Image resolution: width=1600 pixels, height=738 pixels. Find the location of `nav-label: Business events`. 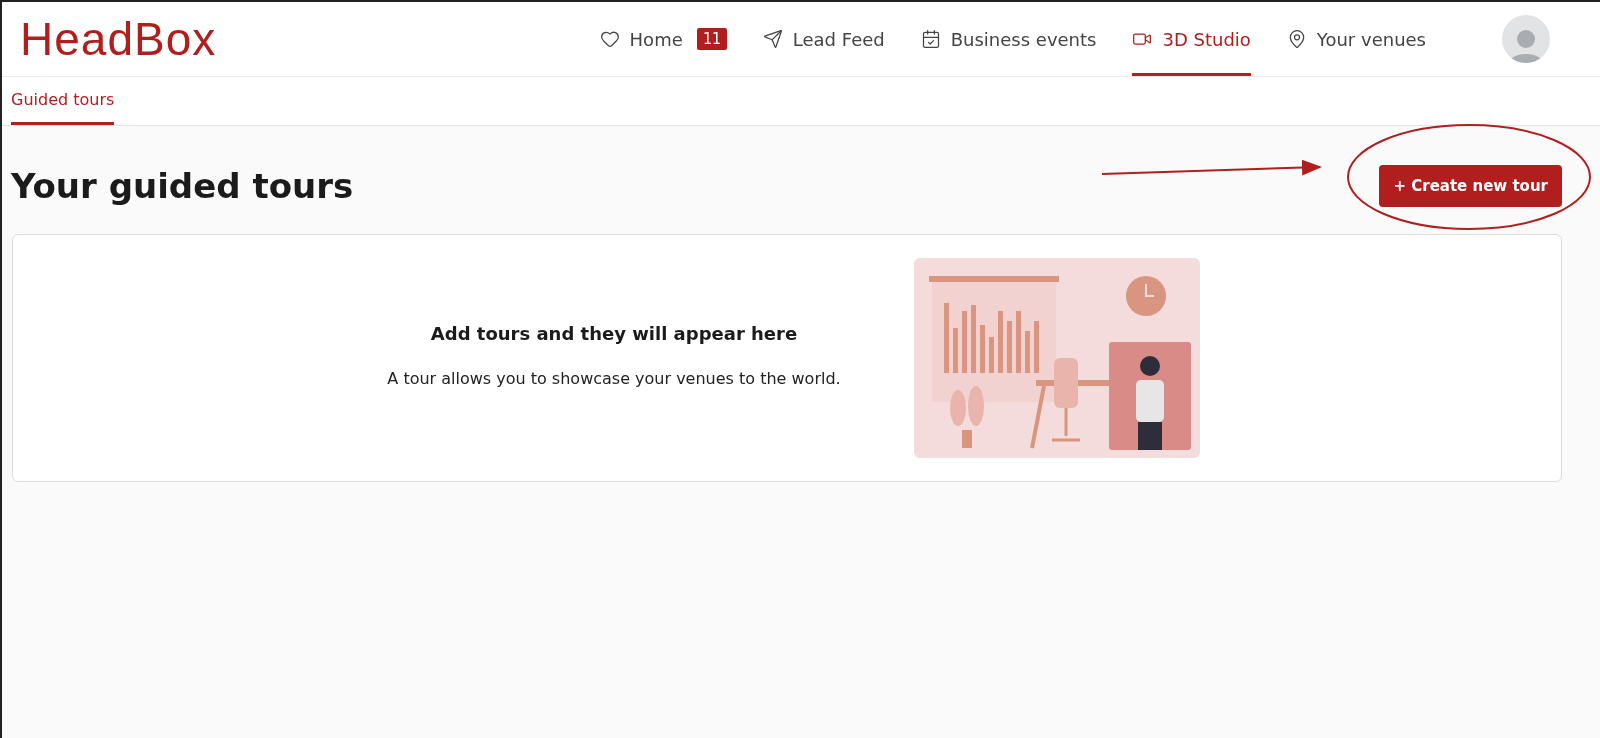

nav-label: Business events is located at coordinates (1023, 39).